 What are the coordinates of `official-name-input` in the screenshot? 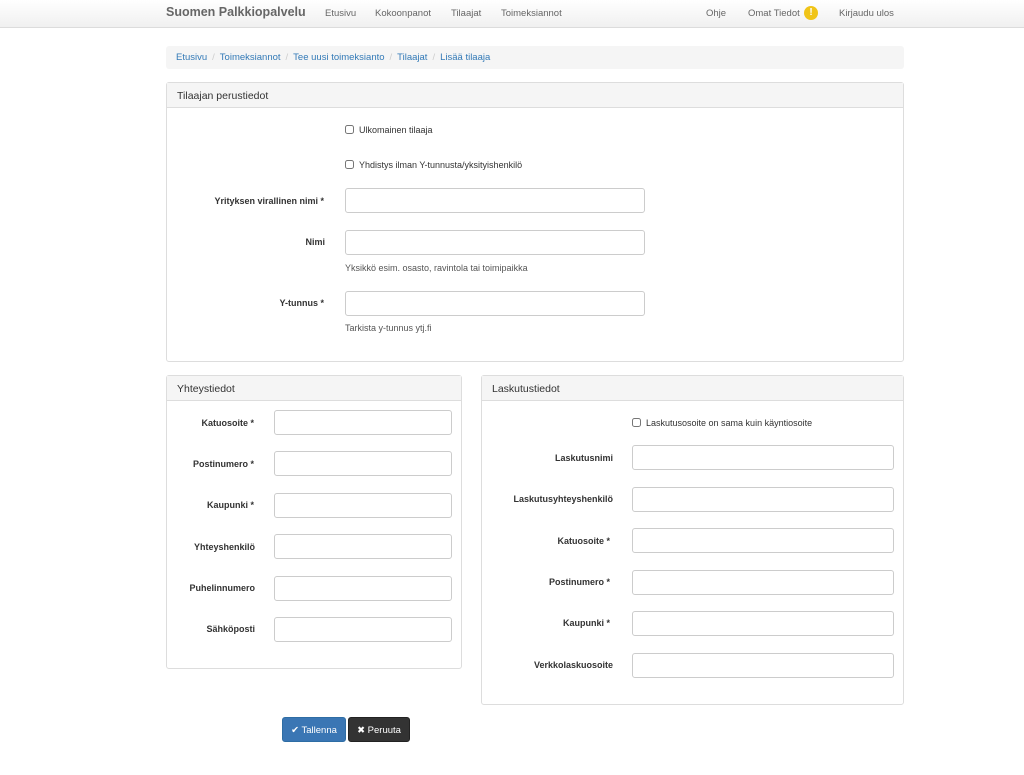 It's located at (495, 200).